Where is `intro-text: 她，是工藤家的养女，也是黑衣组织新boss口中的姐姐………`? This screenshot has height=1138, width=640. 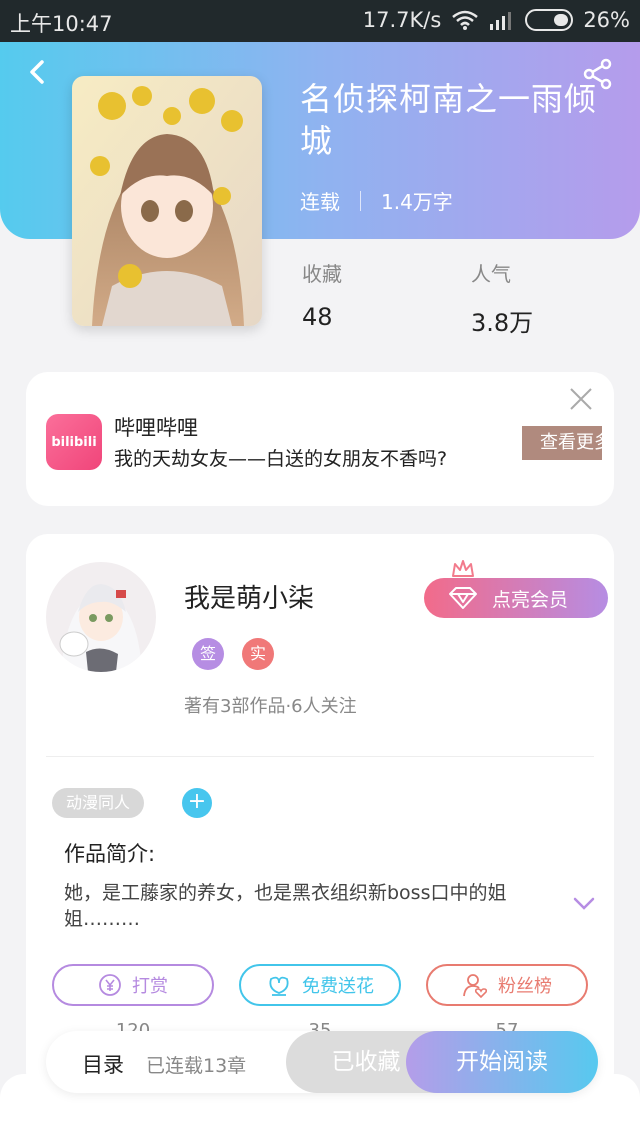
intro-text: 她，是工藤家的养女，也是黑衣组织新boss口中的姐姐……… is located at coordinates (285, 906).